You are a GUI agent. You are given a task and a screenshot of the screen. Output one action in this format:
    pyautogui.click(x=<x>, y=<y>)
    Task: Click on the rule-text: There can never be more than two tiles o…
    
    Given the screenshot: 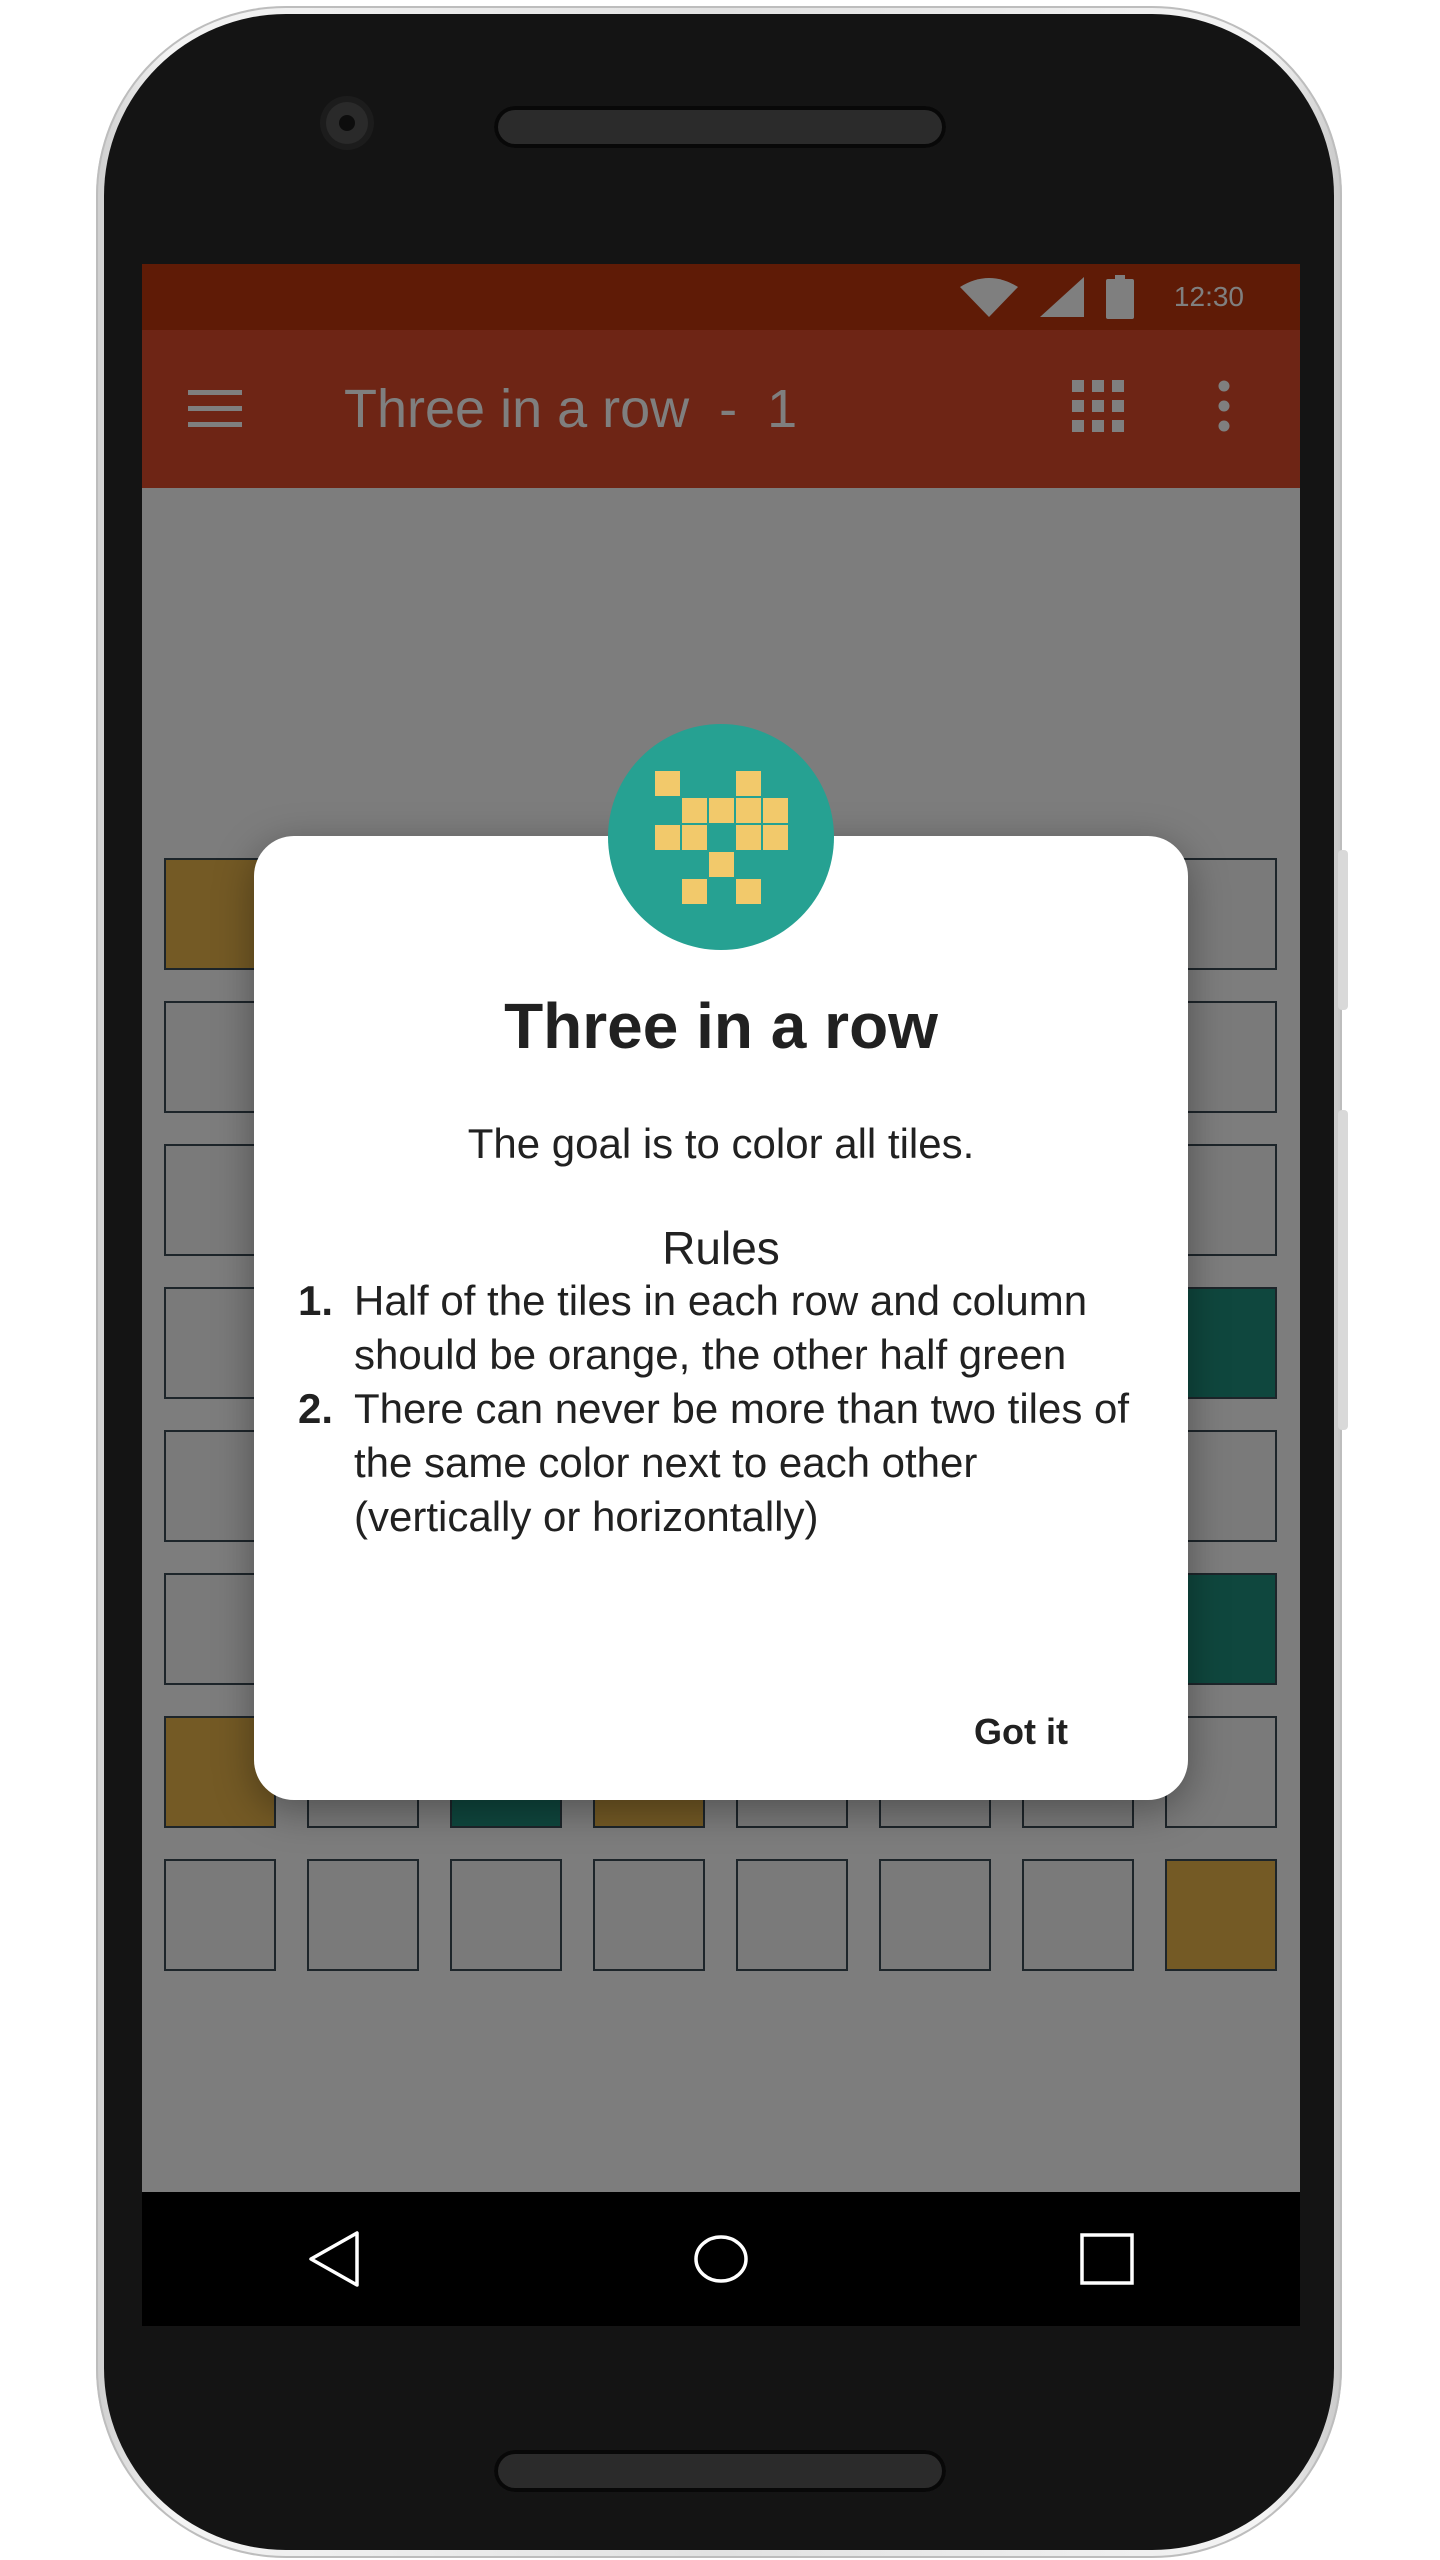 What is the action you would take?
    pyautogui.click(x=742, y=1462)
    